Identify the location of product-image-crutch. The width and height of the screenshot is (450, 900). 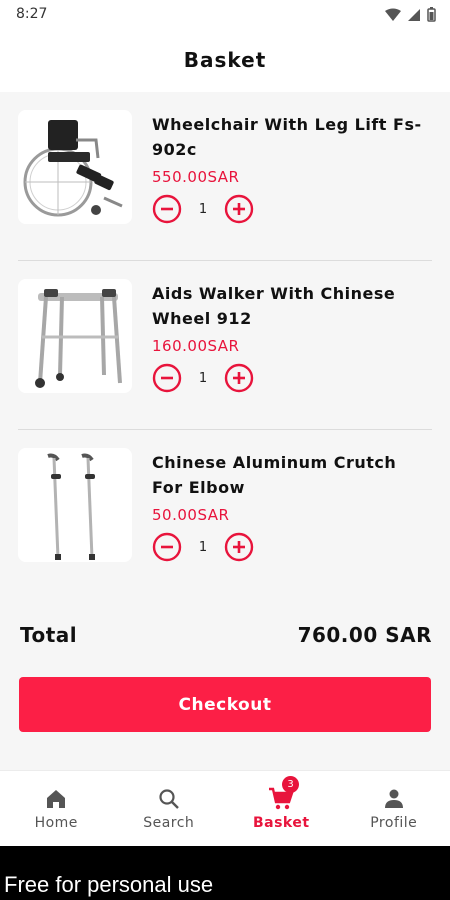
(75, 505).